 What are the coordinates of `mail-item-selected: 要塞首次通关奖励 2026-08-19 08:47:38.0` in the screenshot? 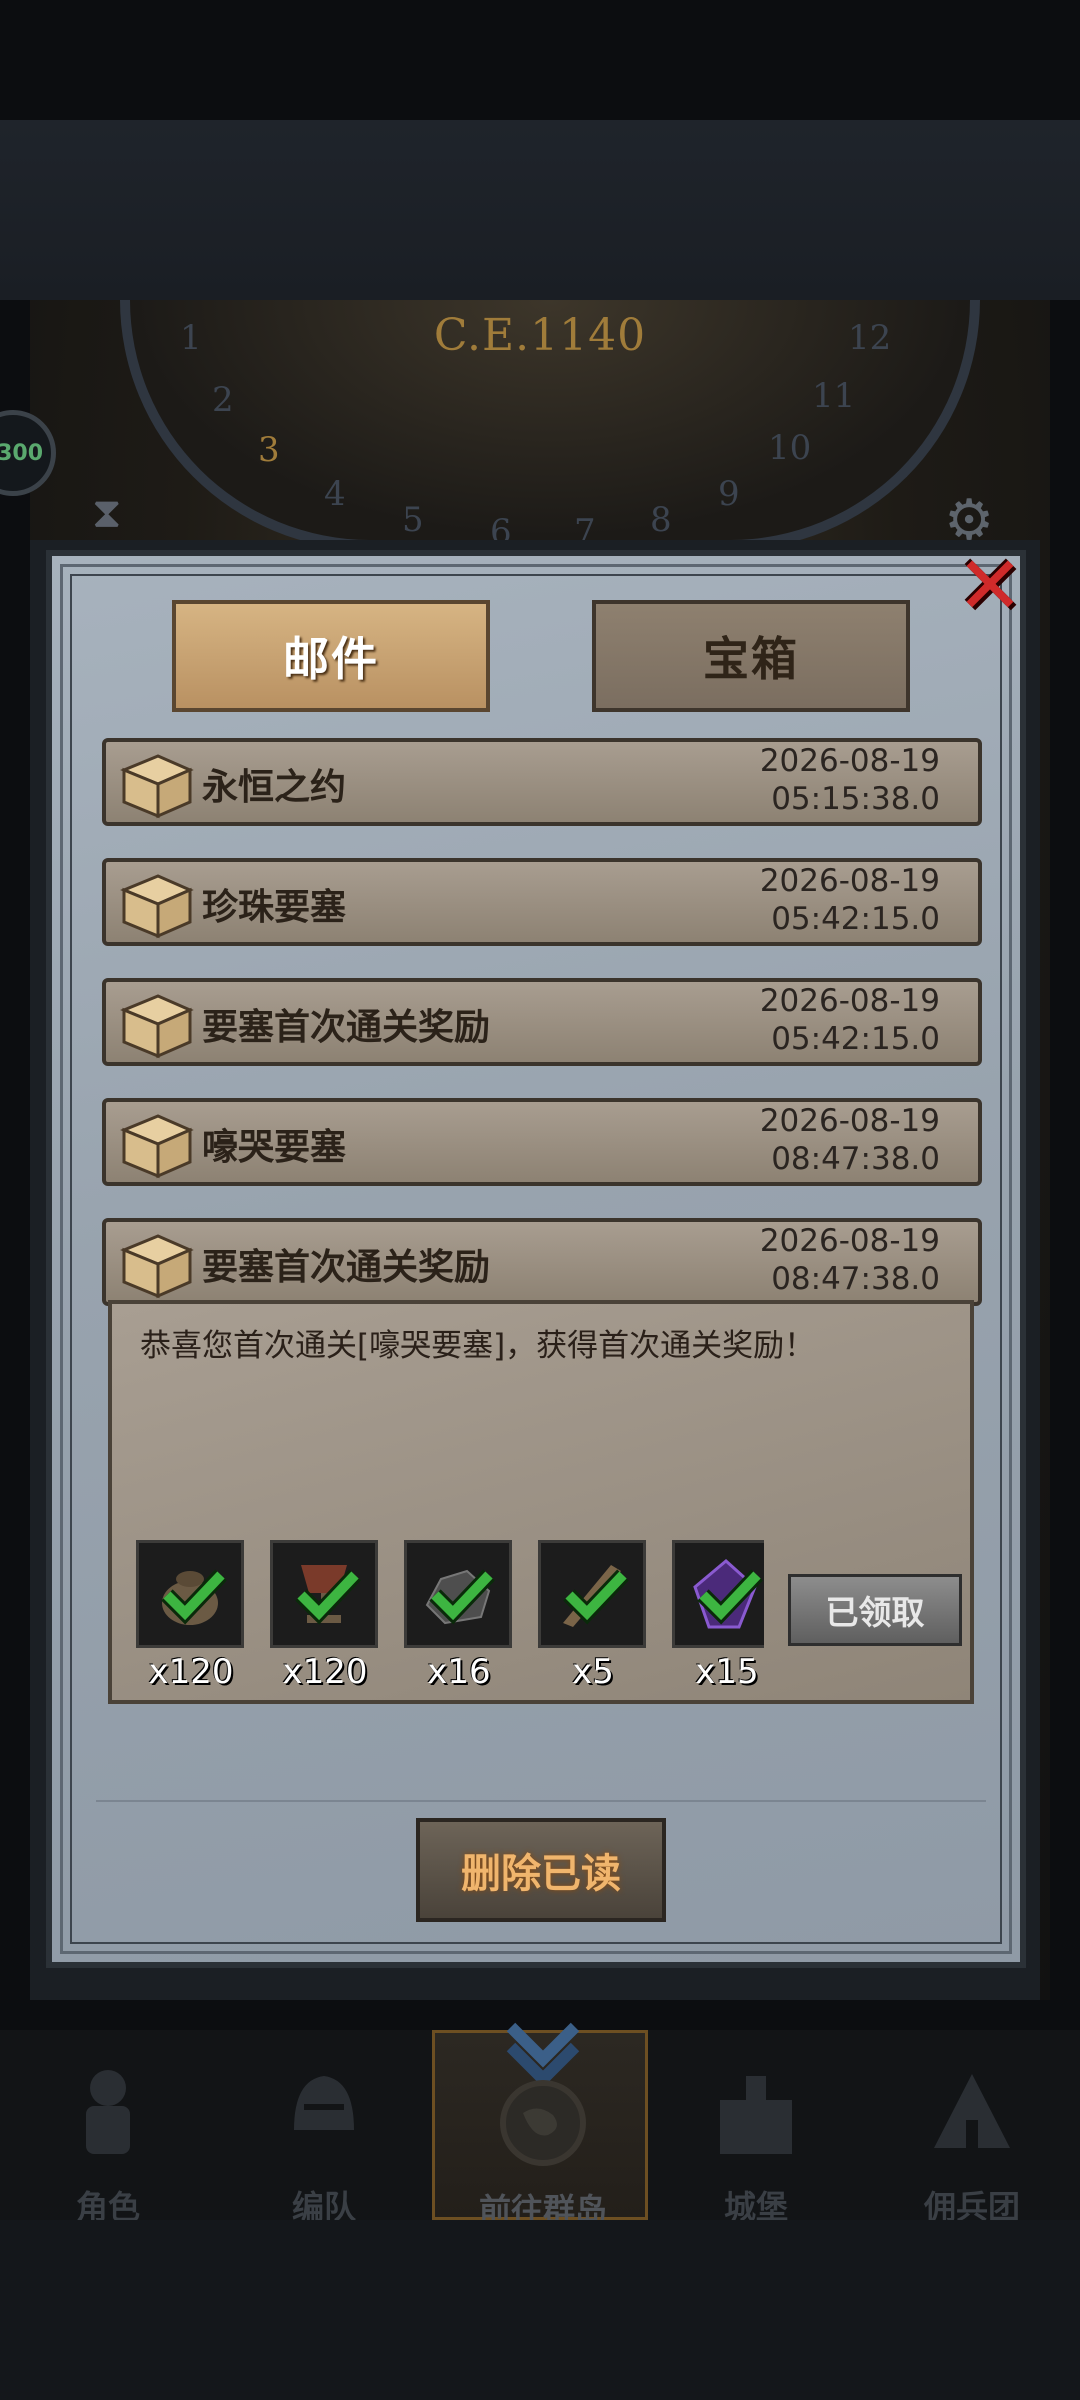 It's located at (542, 1262).